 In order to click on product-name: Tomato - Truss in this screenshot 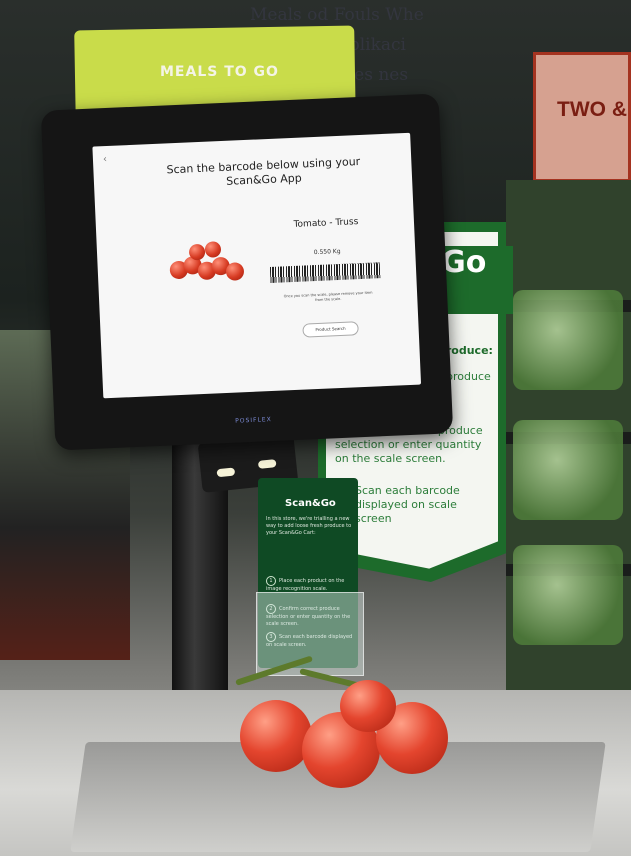, I will do `click(326, 223)`.